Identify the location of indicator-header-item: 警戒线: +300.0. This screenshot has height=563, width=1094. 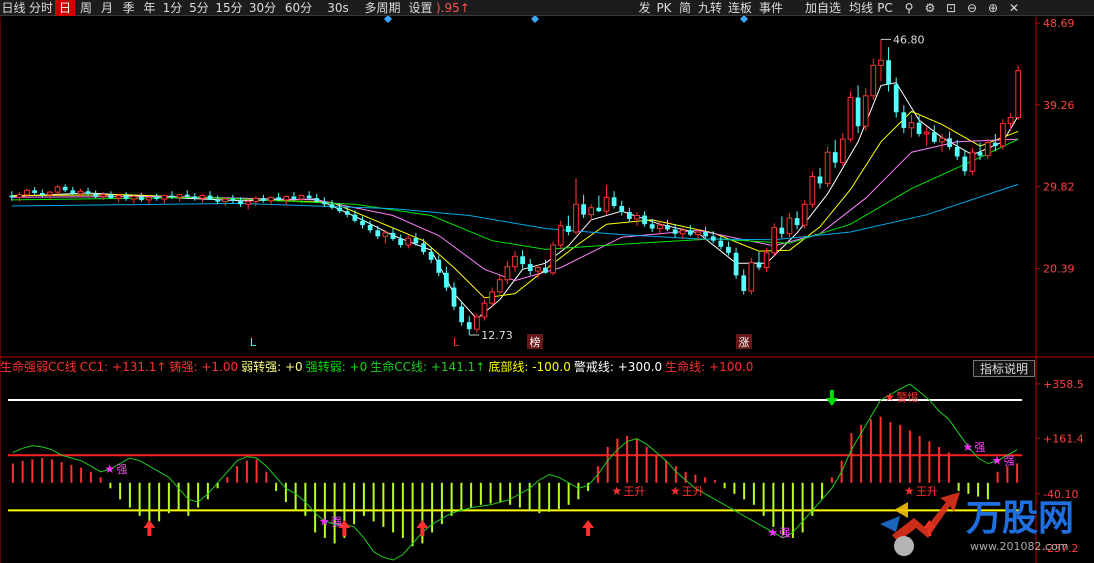
(618, 367).